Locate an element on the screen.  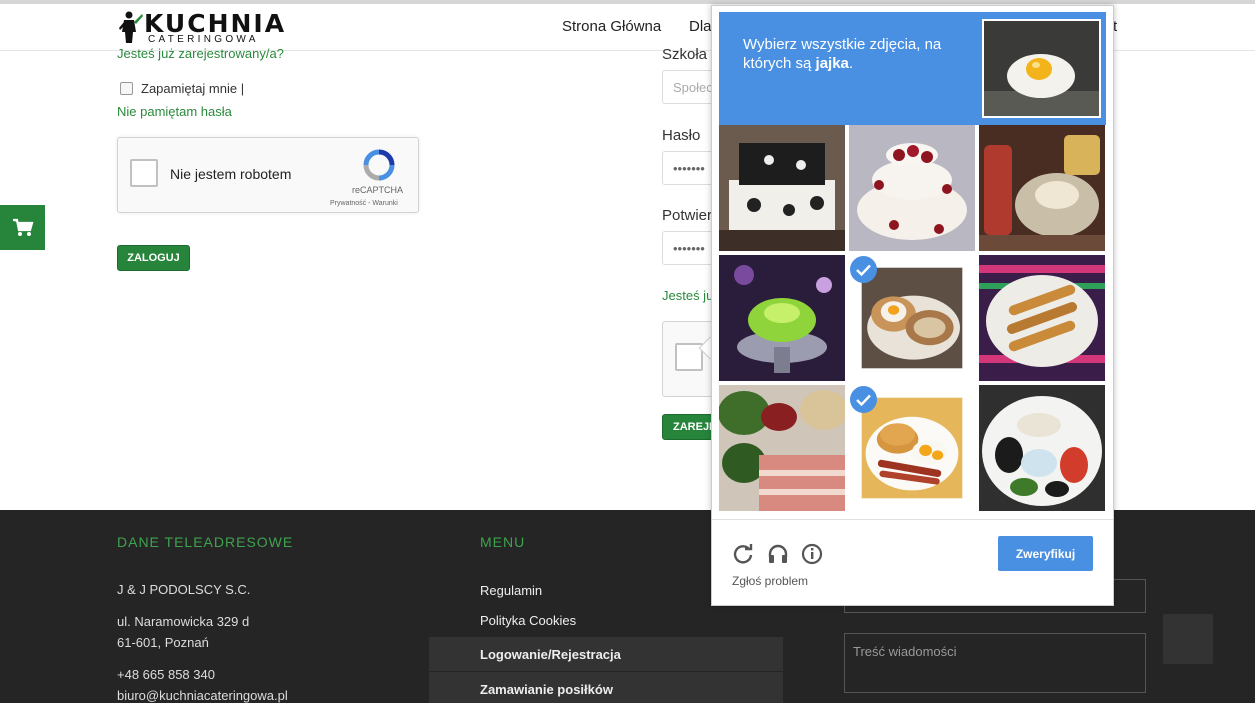
address-city: 61-601, Poznań is located at coordinates (163, 642).